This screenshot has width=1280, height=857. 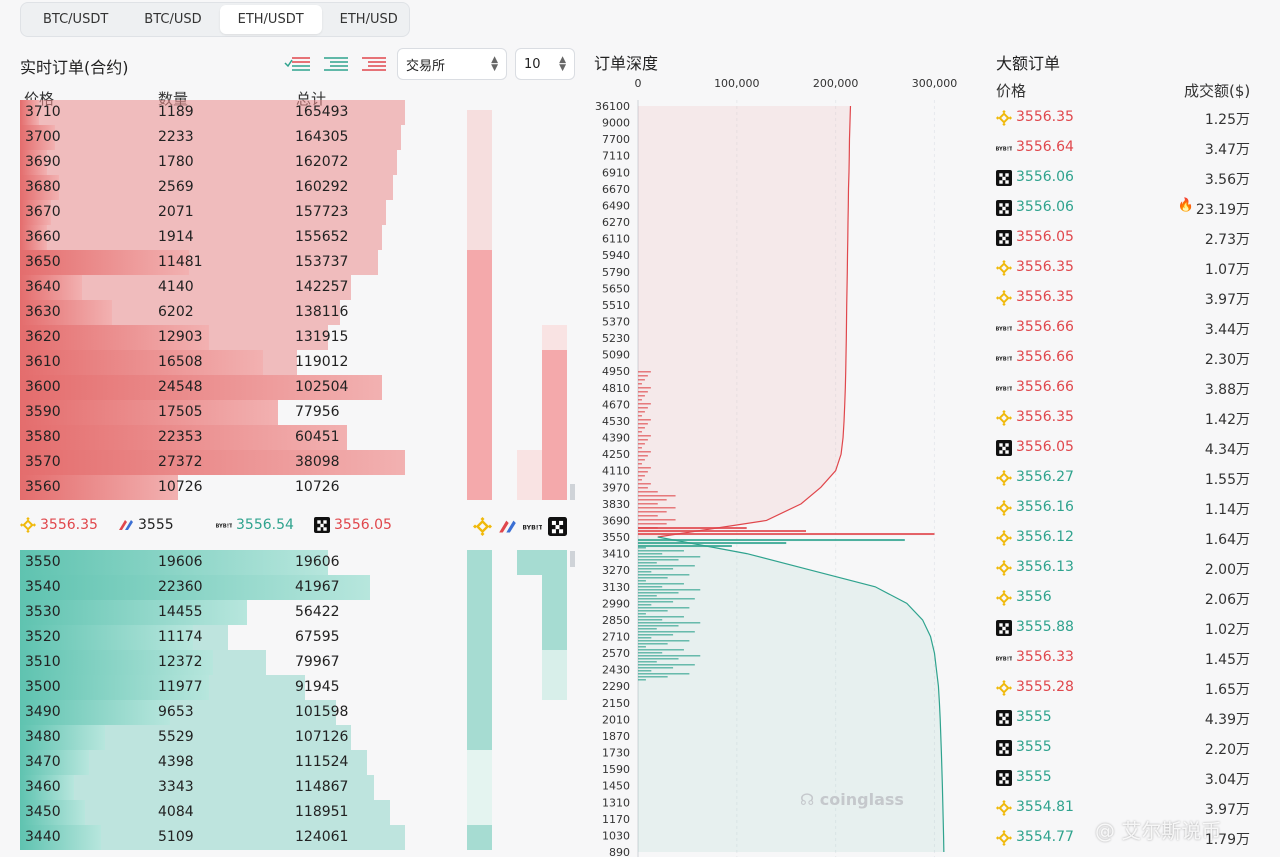 I want to click on ask-row: 3570 27372 38098, so click(x=300, y=462).